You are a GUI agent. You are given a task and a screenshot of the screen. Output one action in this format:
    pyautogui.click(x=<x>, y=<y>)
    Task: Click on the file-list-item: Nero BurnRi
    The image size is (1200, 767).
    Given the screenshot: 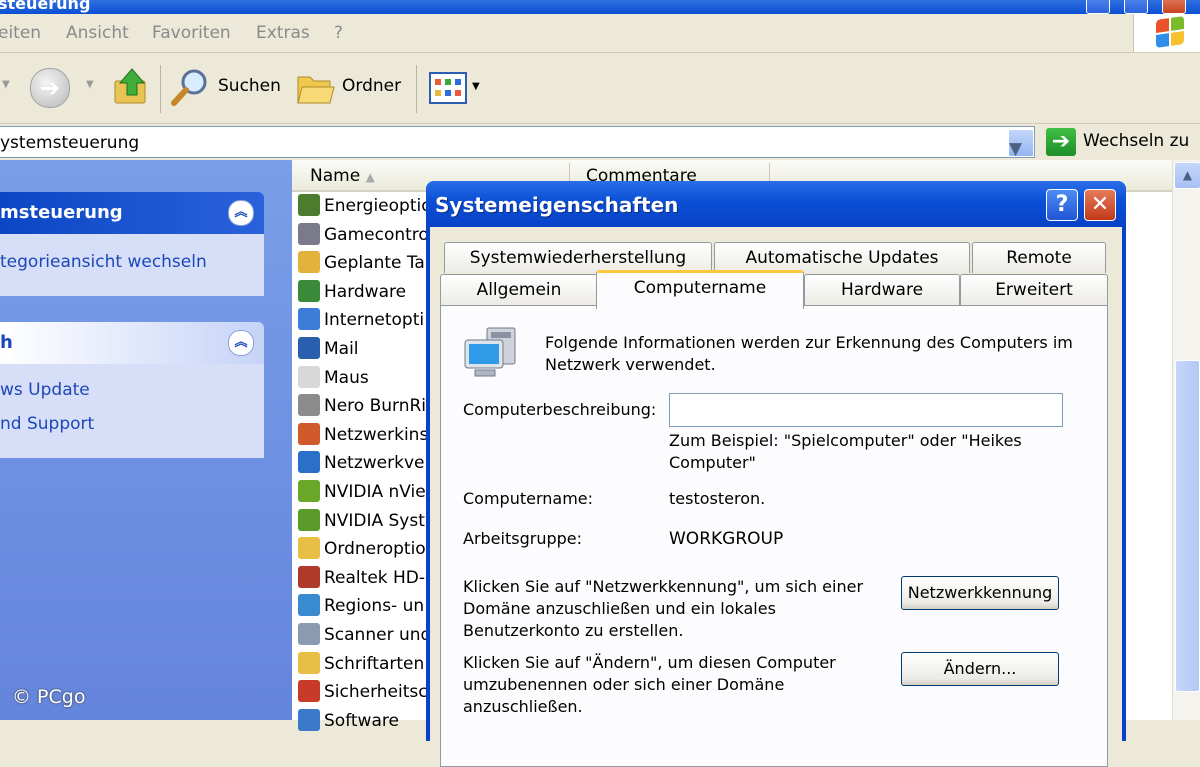 What is the action you would take?
    pyautogui.click(x=362, y=408)
    